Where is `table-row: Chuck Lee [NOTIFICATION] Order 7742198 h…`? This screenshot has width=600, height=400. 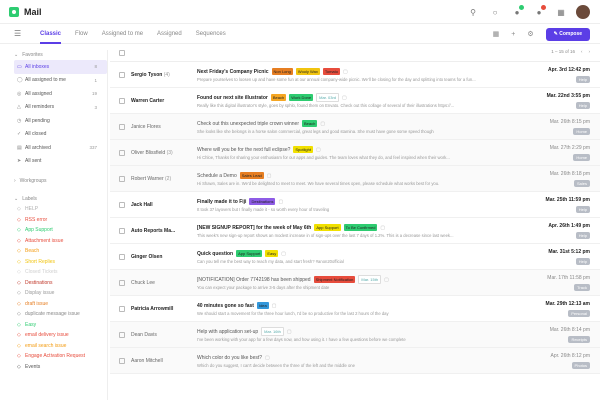
table-row: Chuck Lee [NOTIFICATION] Order 7742198 h… is located at coordinates (355, 283).